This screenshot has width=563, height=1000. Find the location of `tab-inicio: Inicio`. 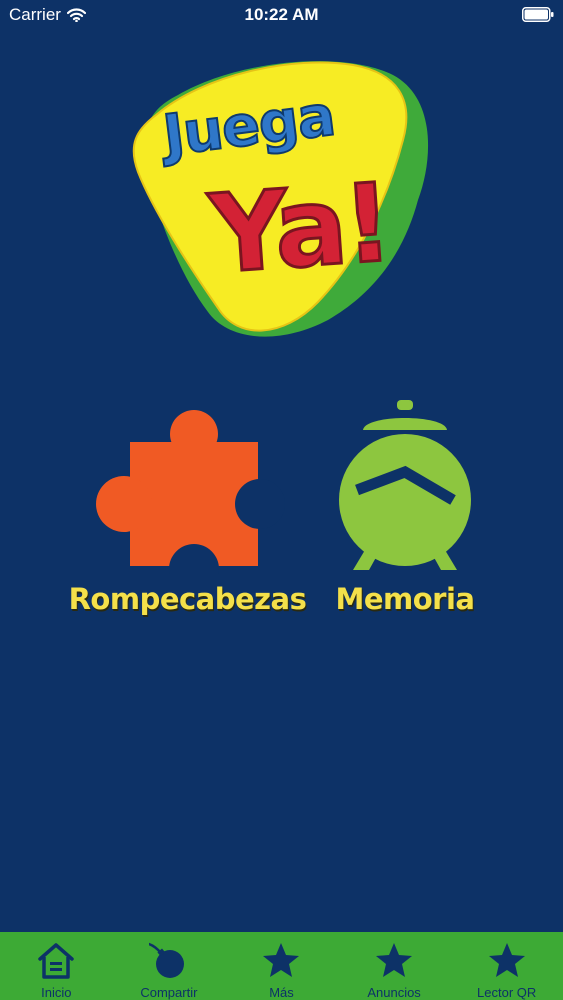

tab-inicio: Inicio is located at coordinates (56, 966).